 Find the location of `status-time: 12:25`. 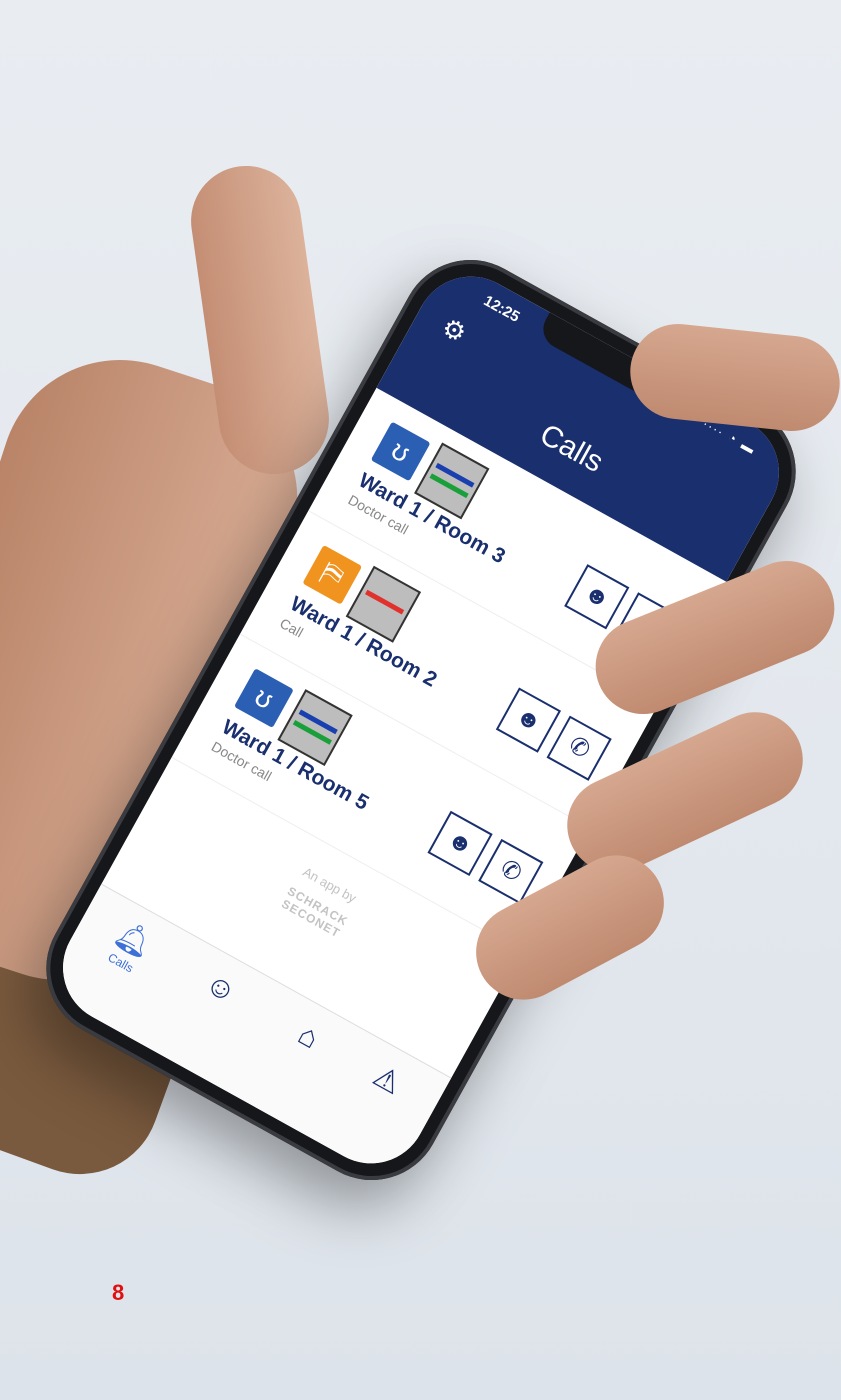

status-time: 12:25 is located at coordinates (501, 309).